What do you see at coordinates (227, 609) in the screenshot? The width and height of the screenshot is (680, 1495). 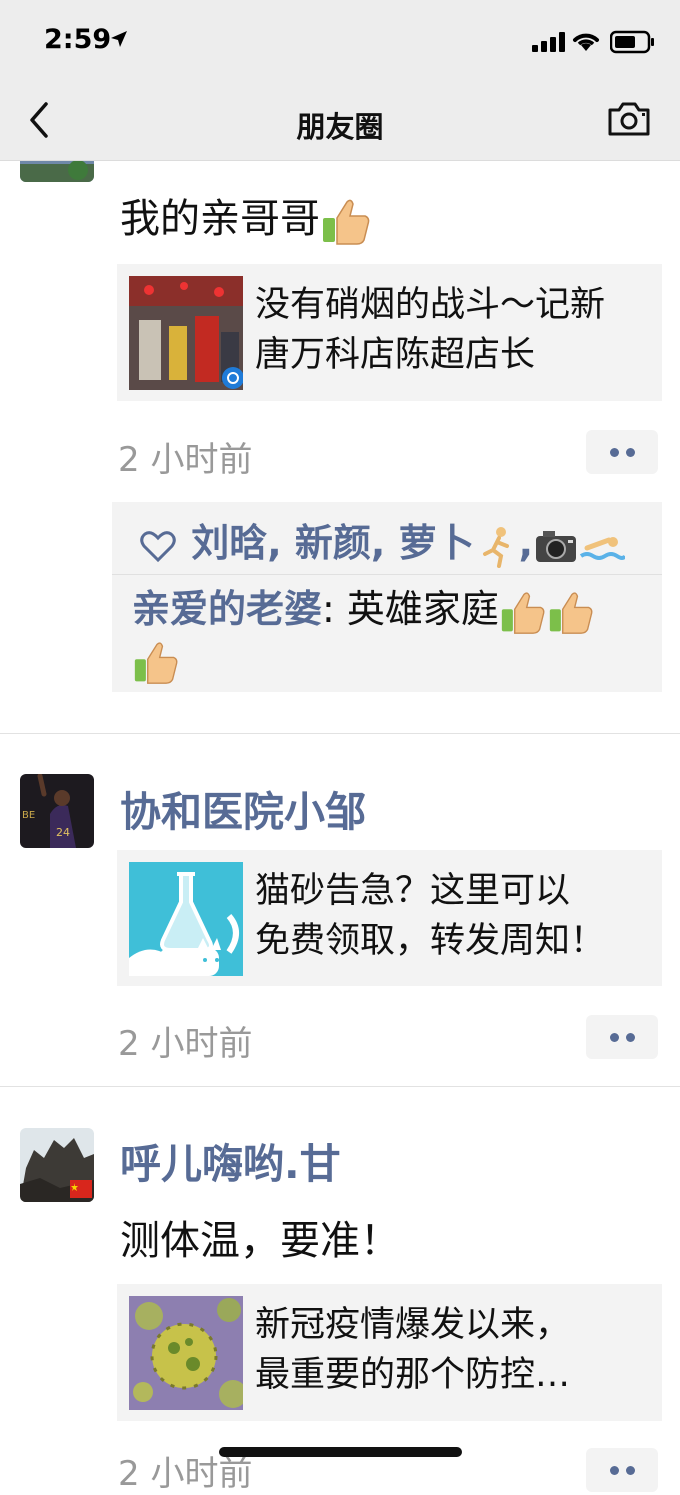 I see `comment-author: 亲爱的老婆` at bounding box center [227, 609].